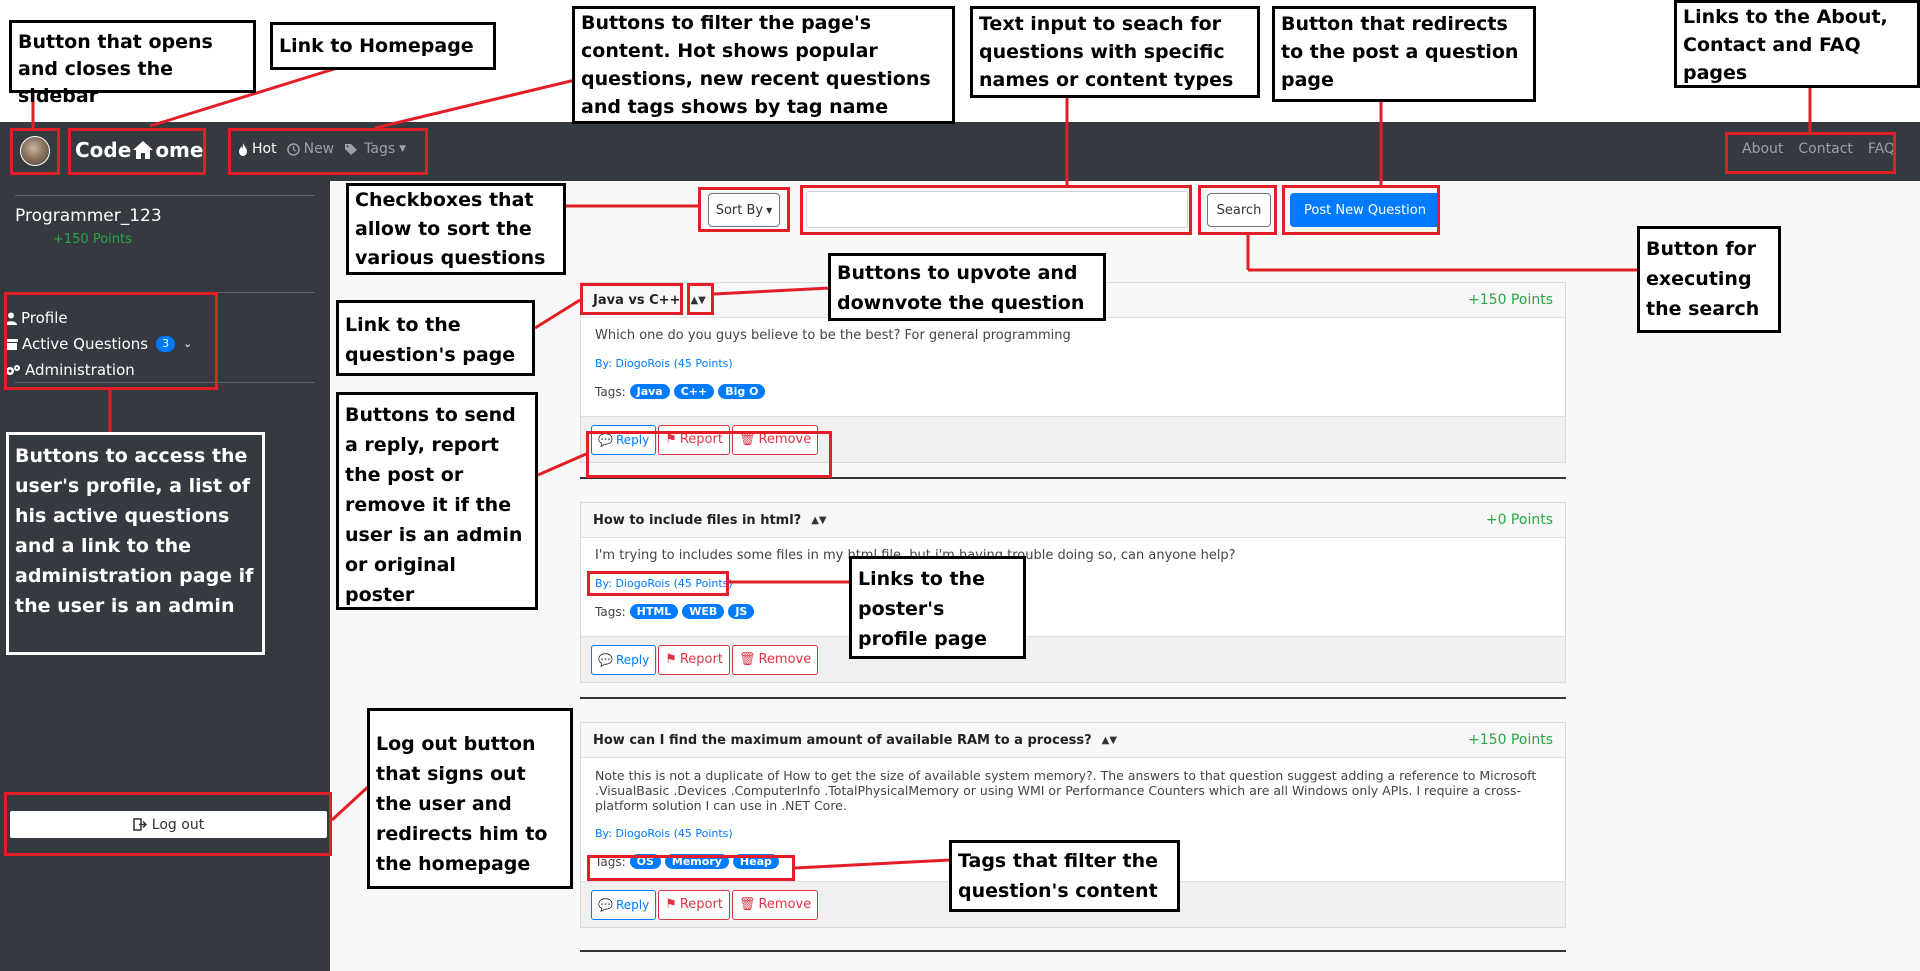 The height and width of the screenshot is (971, 1920). I want to click on faq-link: FAQ, so click(1881, 149).